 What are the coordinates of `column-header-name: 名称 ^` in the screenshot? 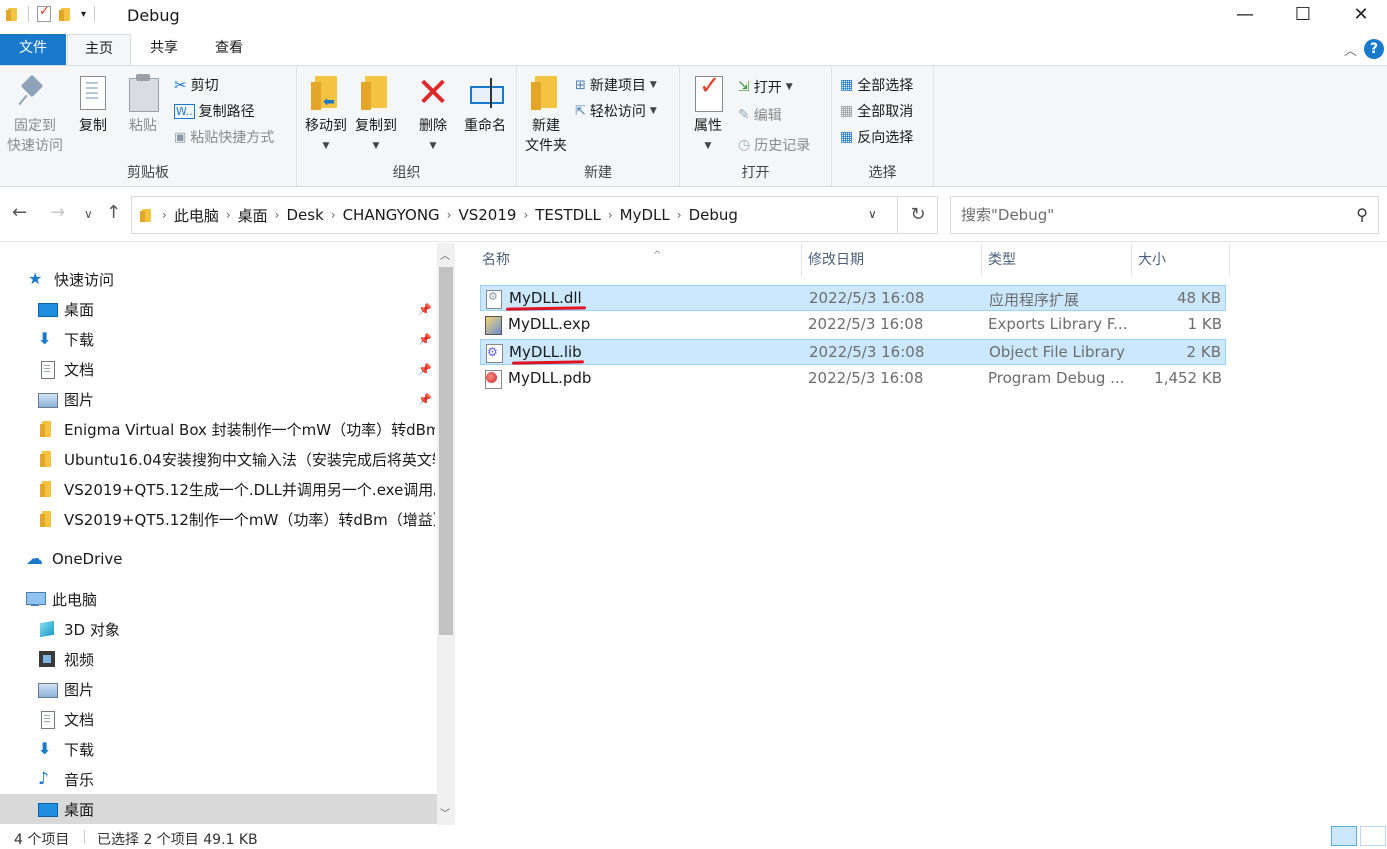 It's located at (639, 260).